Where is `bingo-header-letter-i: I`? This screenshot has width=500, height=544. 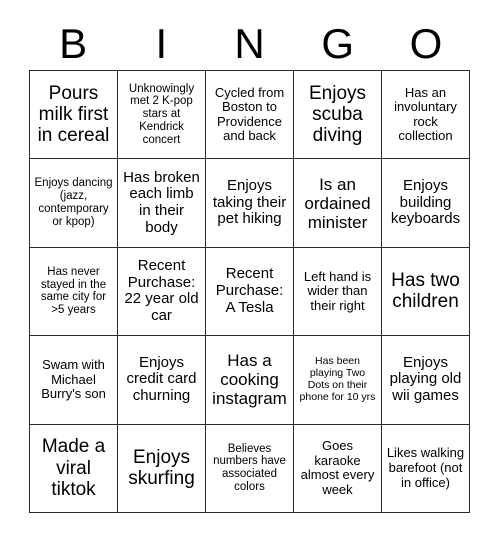
bingo-header-letter-i: I is located at coordinates (161, 43).